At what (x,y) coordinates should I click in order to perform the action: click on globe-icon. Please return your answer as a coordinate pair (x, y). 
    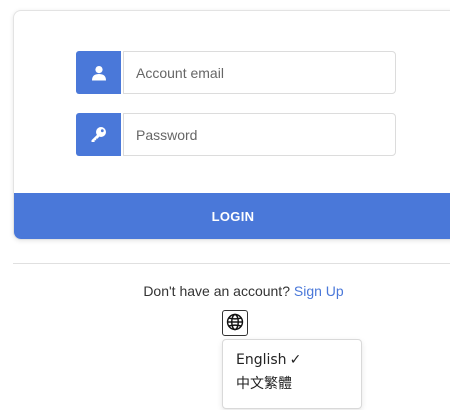
    Looking at the image, I should click on (235, 323).